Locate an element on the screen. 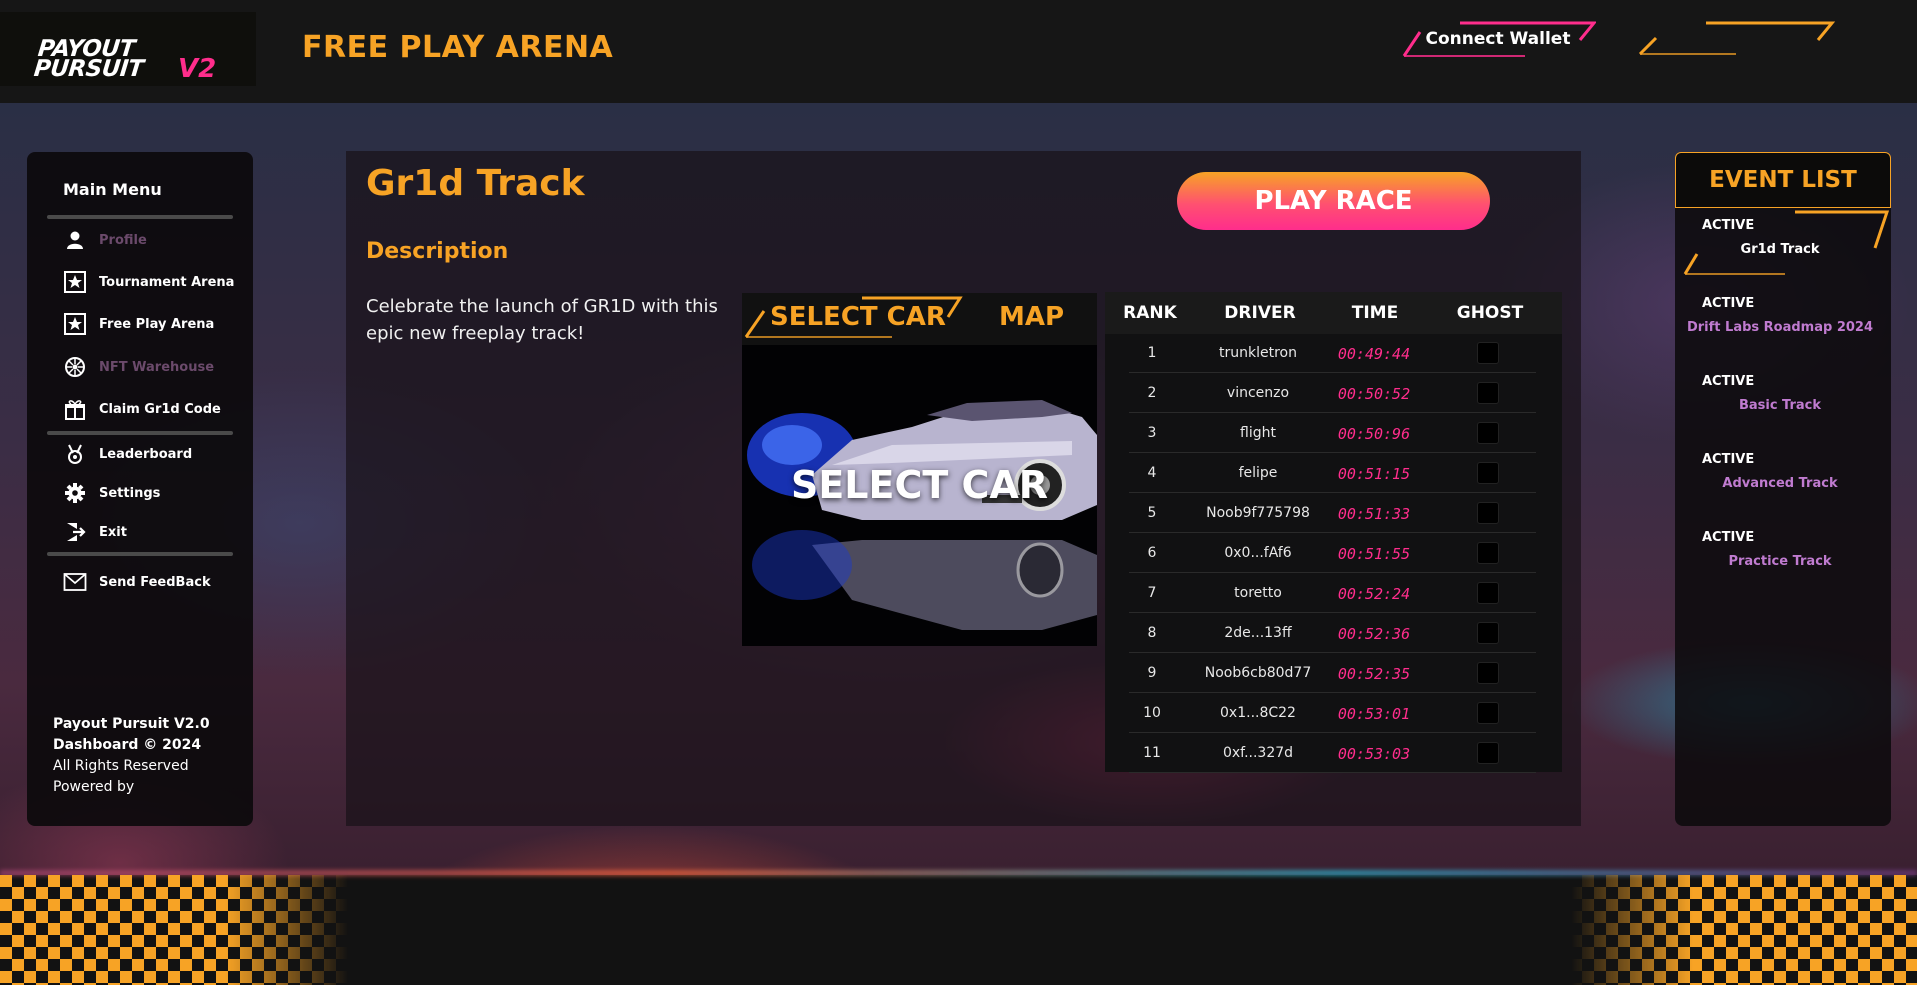 The width and height of the screenshot is (1917, 985). car-preview: SELECT CAR is located at coordinates (919, 495).